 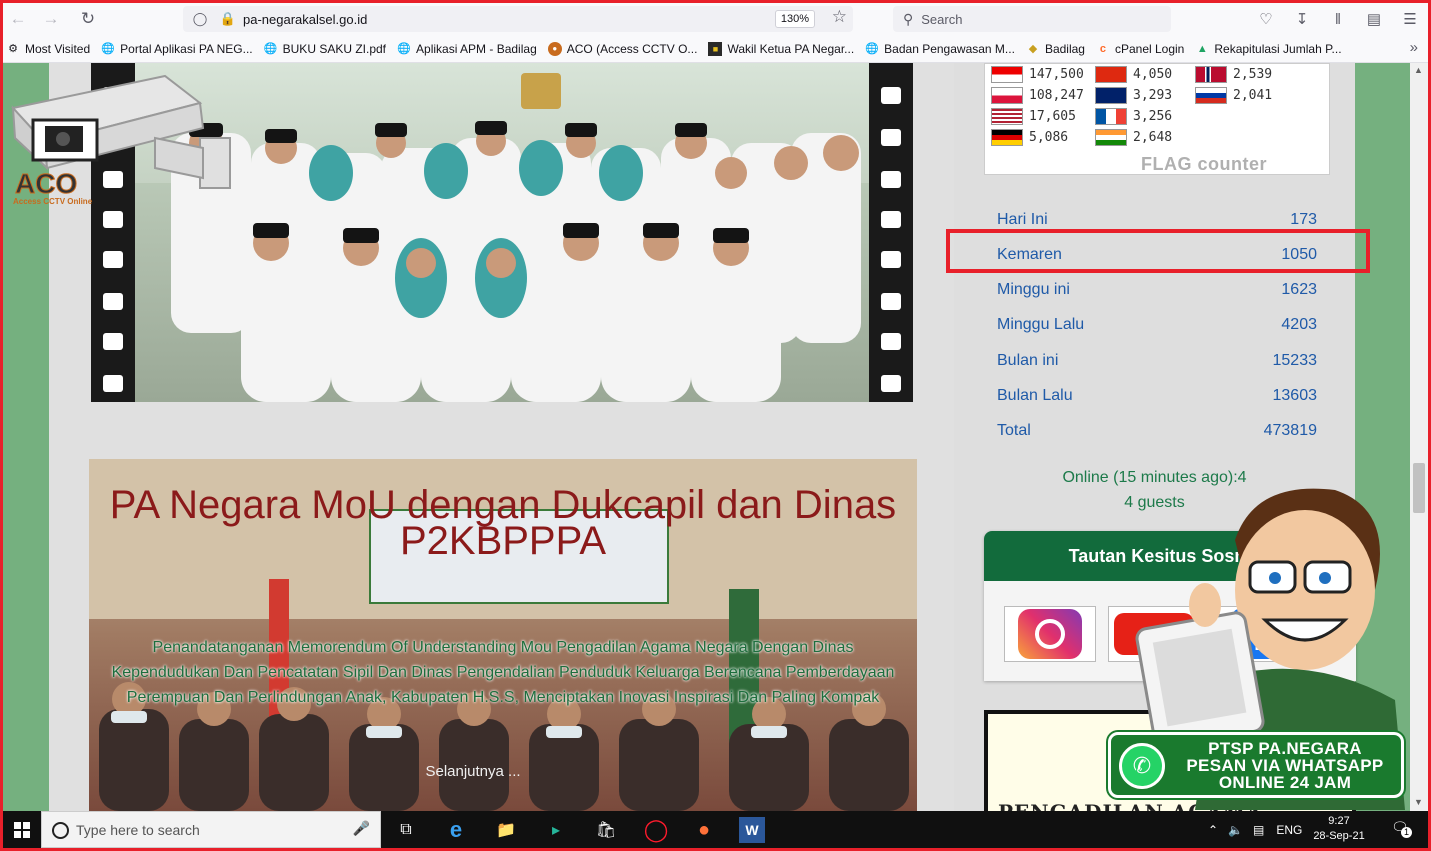 I want to click on search-placeholder: Search, so click(x=942, y=19).